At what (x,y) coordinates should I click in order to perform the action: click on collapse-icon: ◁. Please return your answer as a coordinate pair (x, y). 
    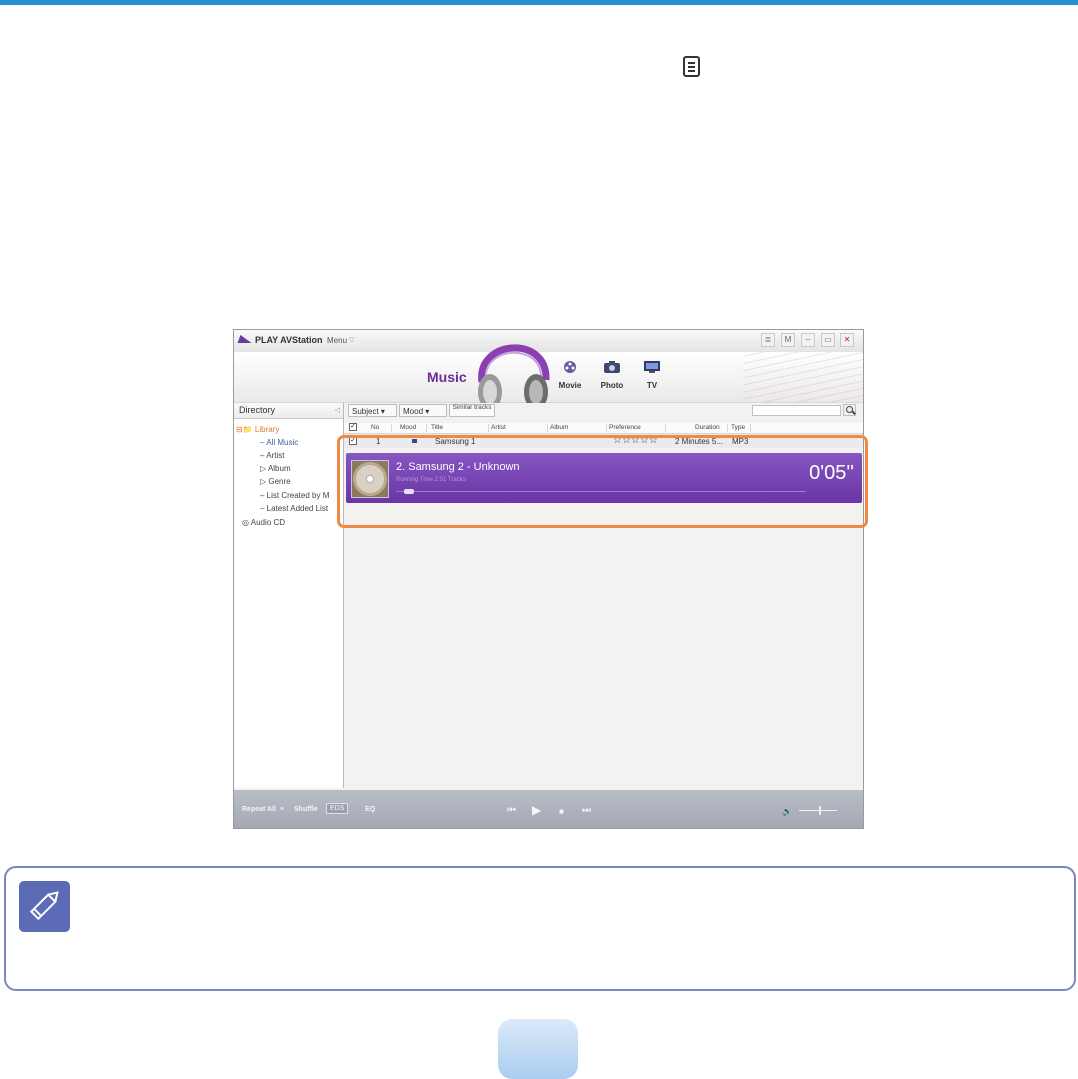
    Looking at the image, I should click on (337, 410).